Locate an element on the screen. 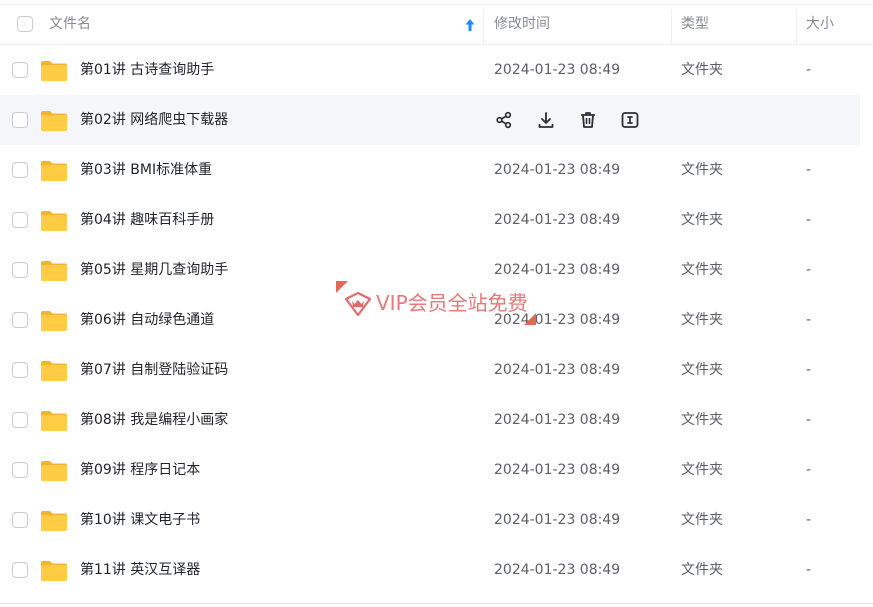 This screenshot has height=607, width=873. file-row: 第08讲 我是编程小画家 2024-01-23 08:49 文件夹 - is located at coordinates (430, 420).